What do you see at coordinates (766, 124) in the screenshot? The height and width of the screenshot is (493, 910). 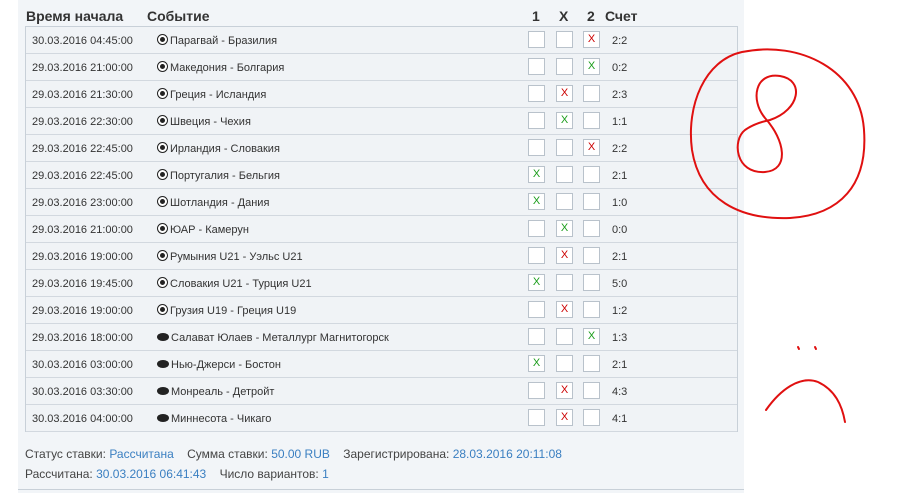 I see `doodle-figure-eight` at bounding box center [766, 124].